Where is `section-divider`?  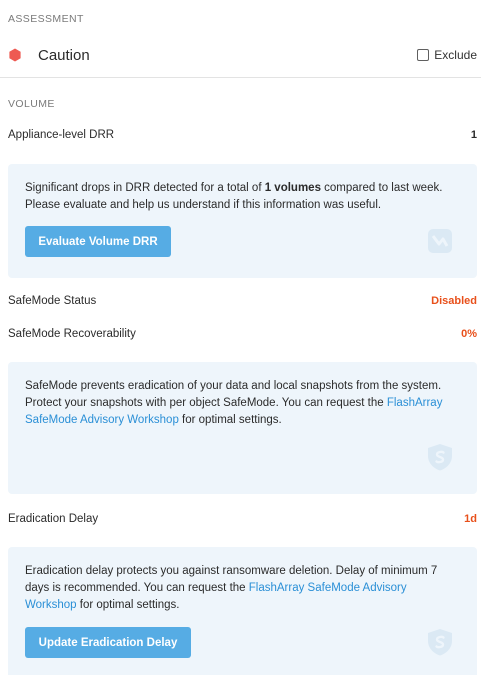 section-divider is located at coordinates (240, 77).